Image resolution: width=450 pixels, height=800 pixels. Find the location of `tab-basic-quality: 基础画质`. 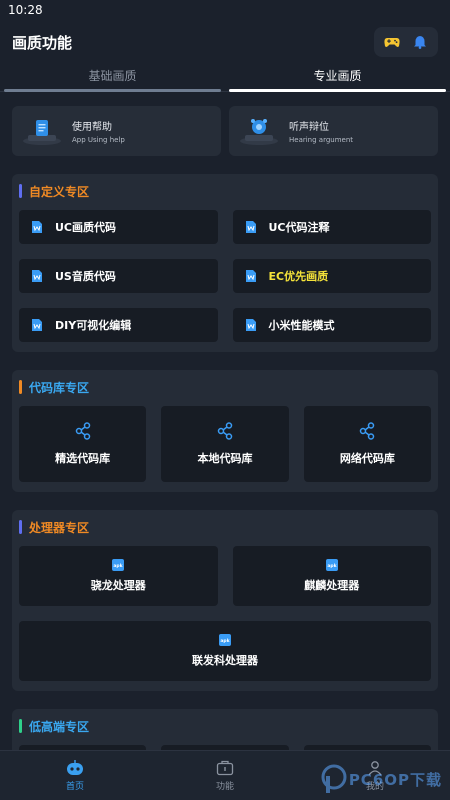

tab-basic-quality: 基础画质 is located at coordinates (112, 78).